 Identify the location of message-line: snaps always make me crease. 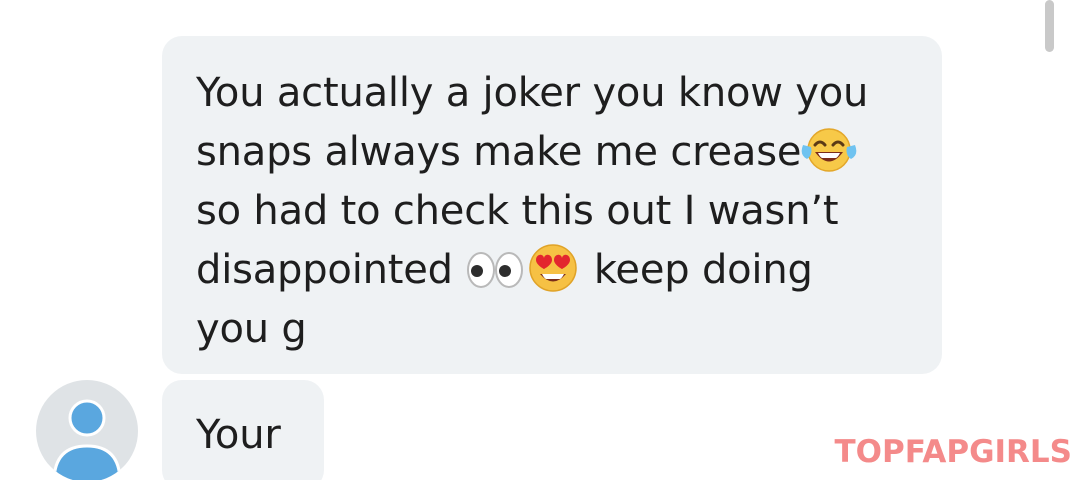
(559, 152).